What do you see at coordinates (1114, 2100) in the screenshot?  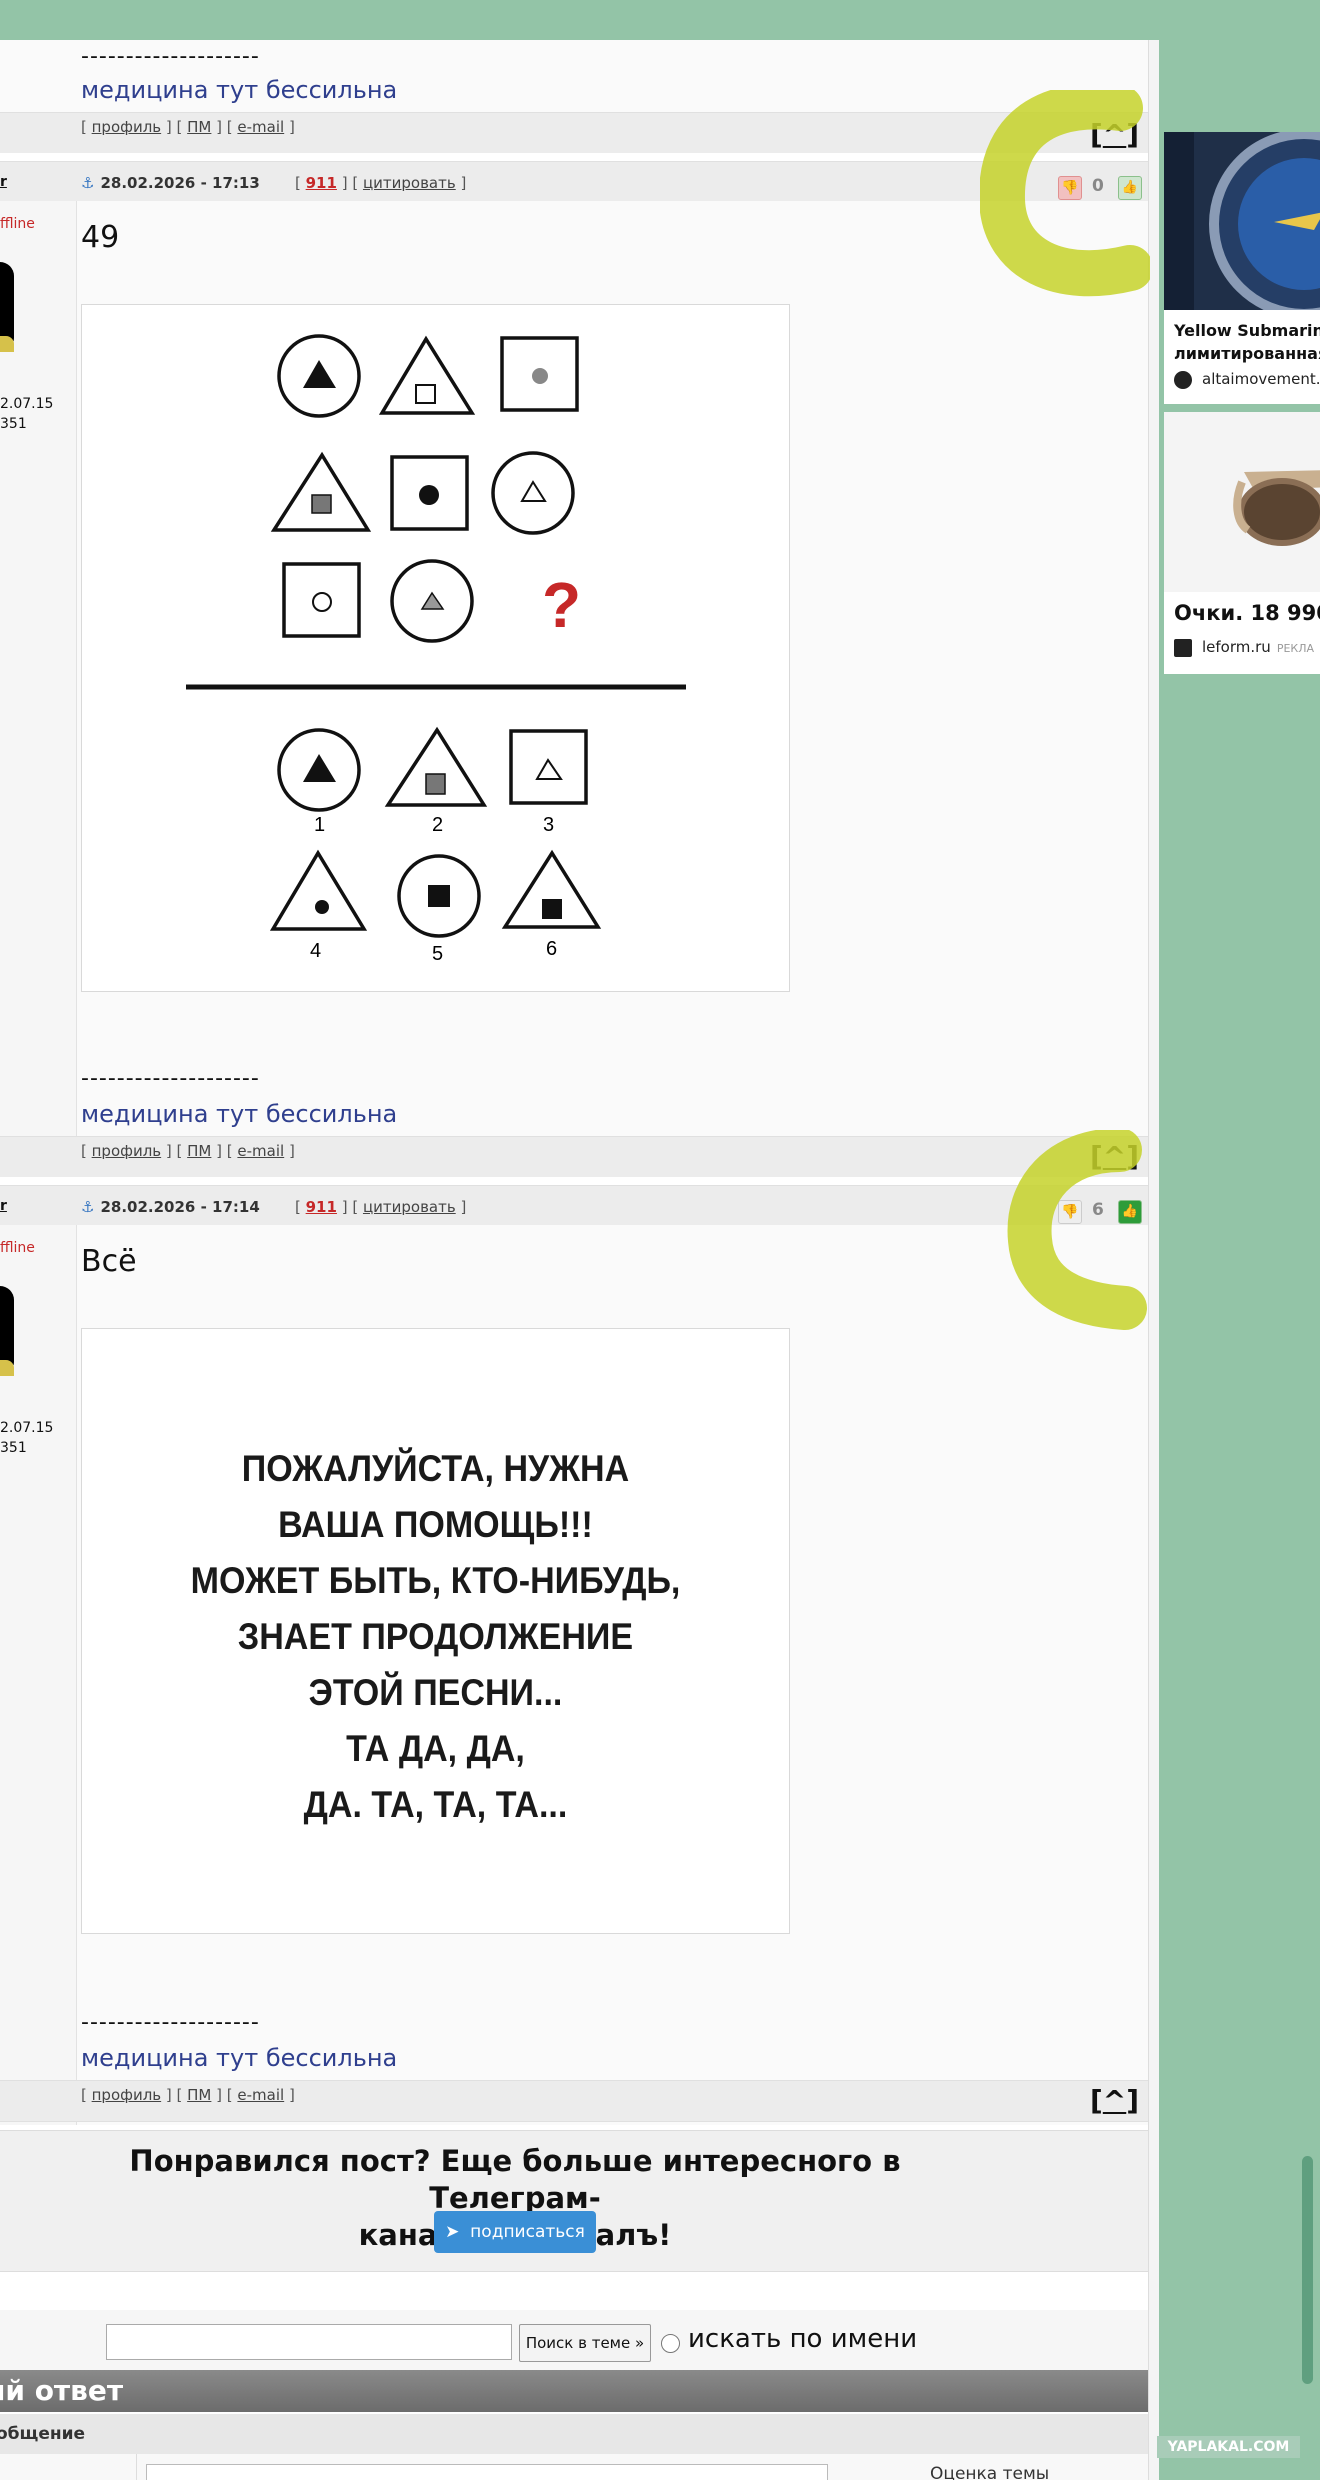 I see `scroll-up-link: [^]` at bounding box center [1114, 2100].